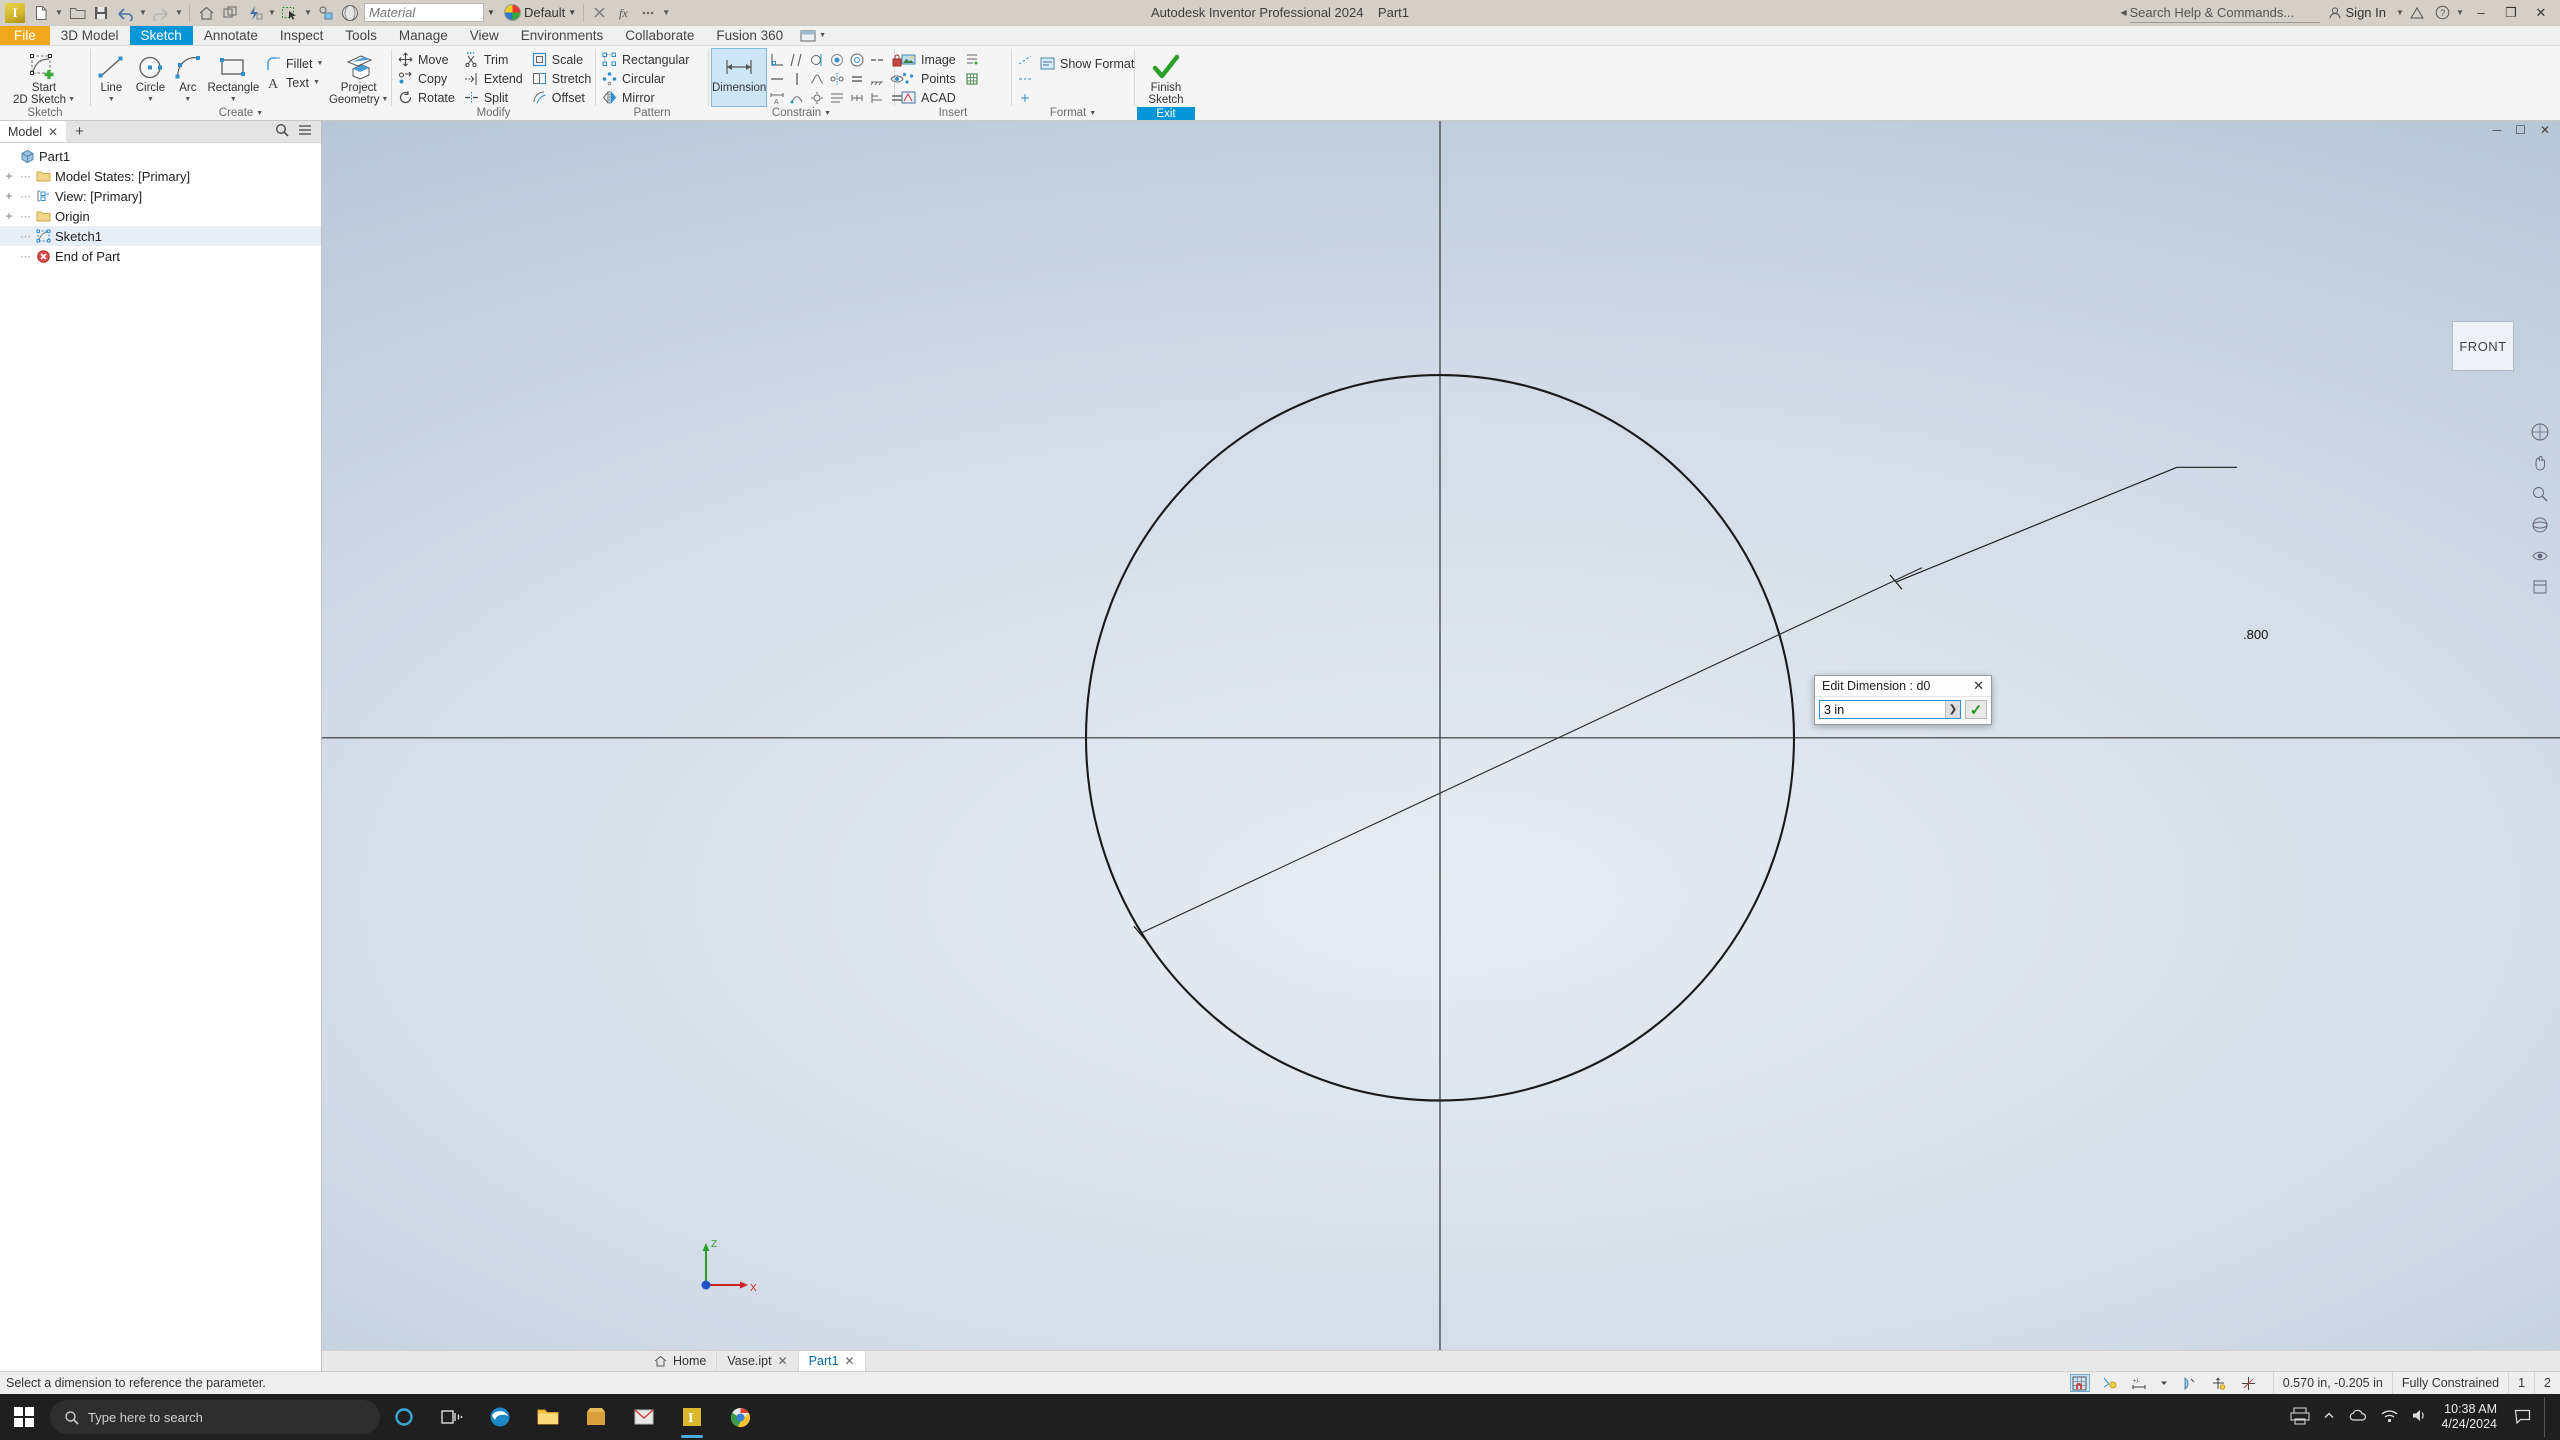 The width and height of the screenshot is (2560, 1440). What do you see at coordinates (544, 12) in the screenshot?
I see `appearance-selector: Default` at bounding box center [544, 12].